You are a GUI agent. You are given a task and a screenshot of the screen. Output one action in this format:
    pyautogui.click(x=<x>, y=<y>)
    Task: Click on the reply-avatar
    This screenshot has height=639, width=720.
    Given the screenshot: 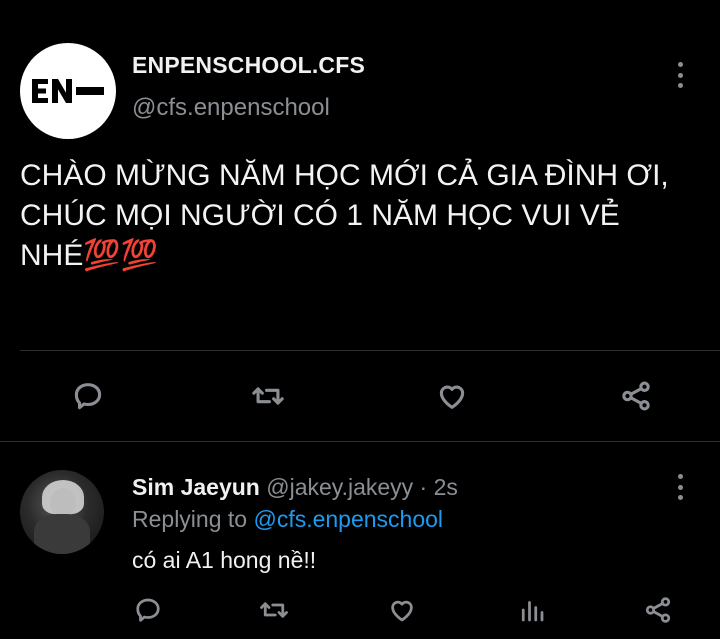 What is the action you would take?
    pyautogui.click(x=62, y=512)
    